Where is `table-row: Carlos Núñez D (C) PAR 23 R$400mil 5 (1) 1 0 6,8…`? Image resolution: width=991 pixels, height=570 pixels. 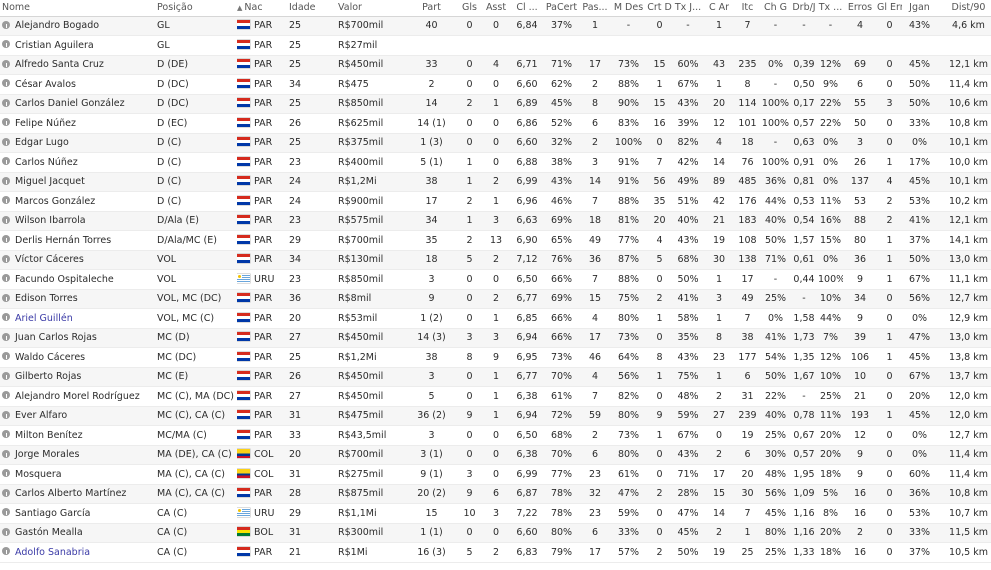 table-row: Carlos Núñez D (C) PAR 23 R$400mil 5 (1) 1 0 6,8… is located at coordinates (495, 162).